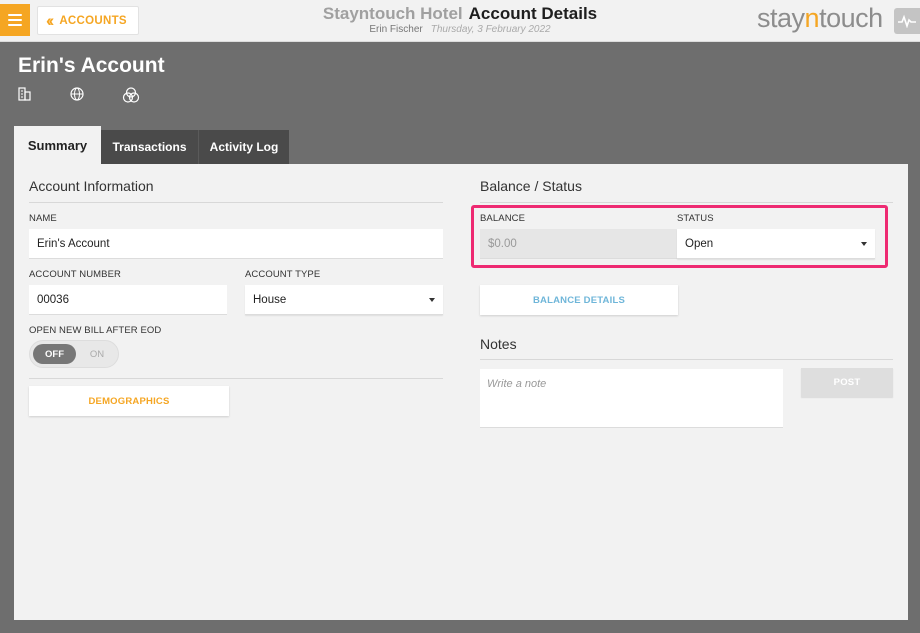 This screenshot has height=633, width=920. Describe the element at coordinates (531, 186) in the screenshot. I see `balance-status-title: Balance / Status` at that location.